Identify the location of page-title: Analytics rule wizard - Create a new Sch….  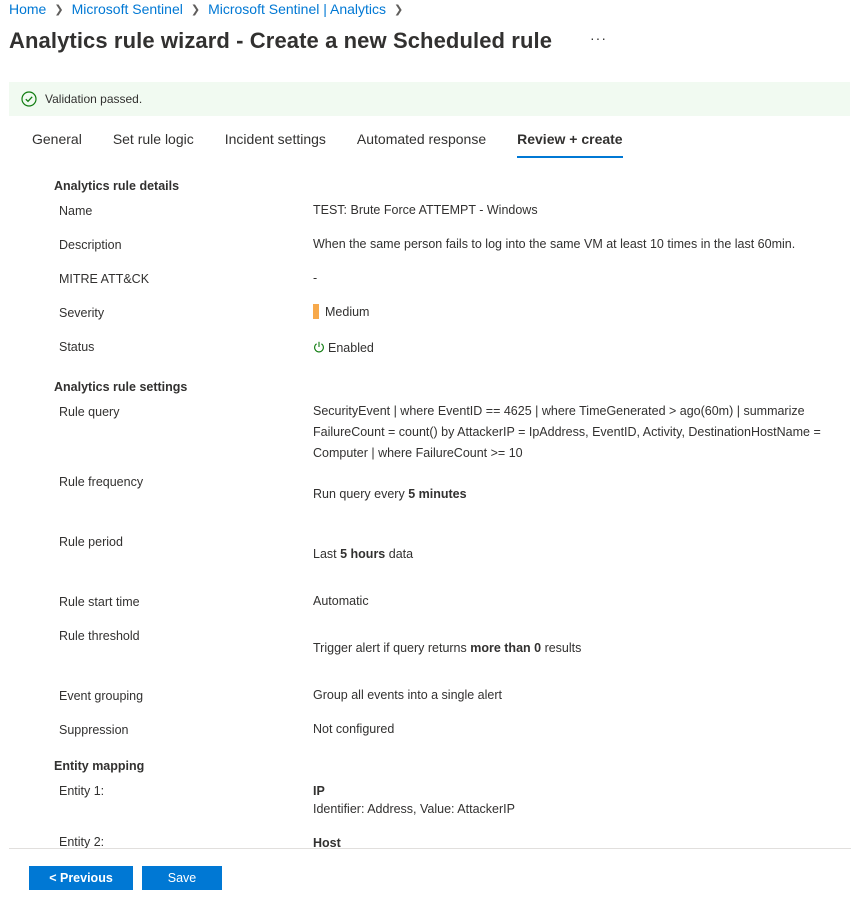
(281, 40).